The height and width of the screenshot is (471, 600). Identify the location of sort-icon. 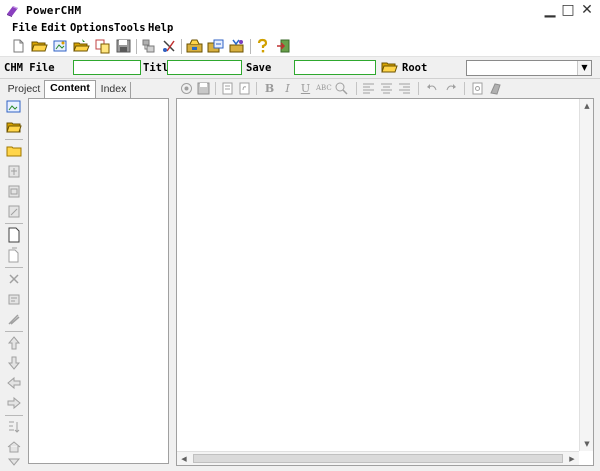
(14, 427).